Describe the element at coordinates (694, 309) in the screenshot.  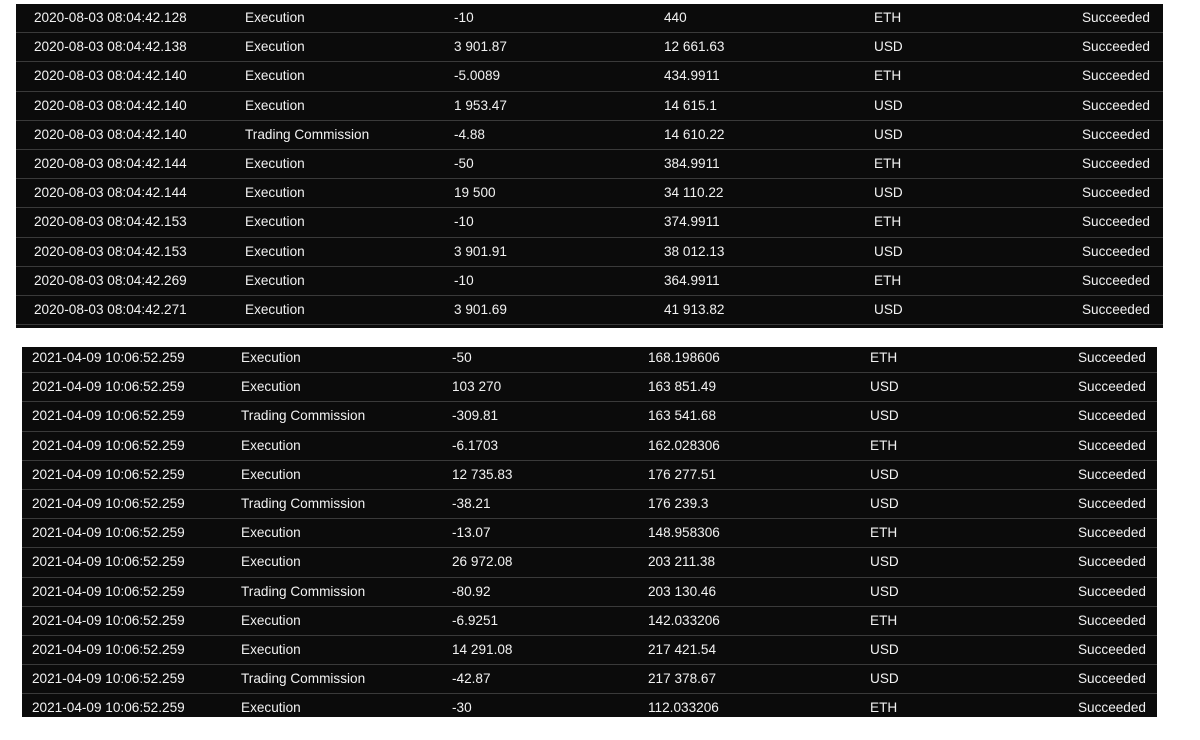
I see `transaction-balance: 41 913.82` at that location.